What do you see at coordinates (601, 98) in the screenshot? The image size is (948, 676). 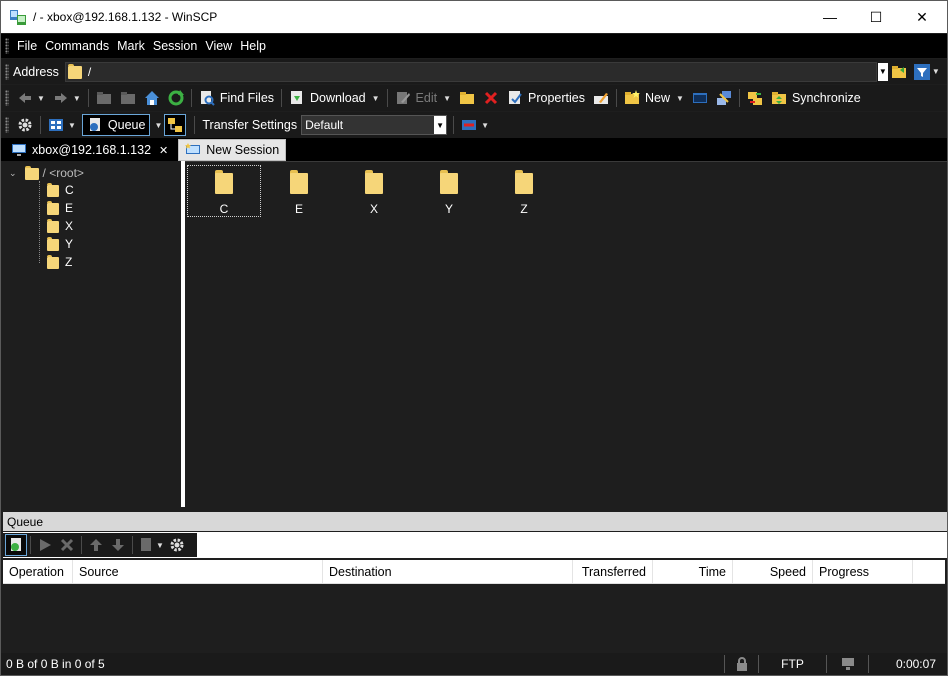 I see `rename-button` at bounding box center [601, 98].